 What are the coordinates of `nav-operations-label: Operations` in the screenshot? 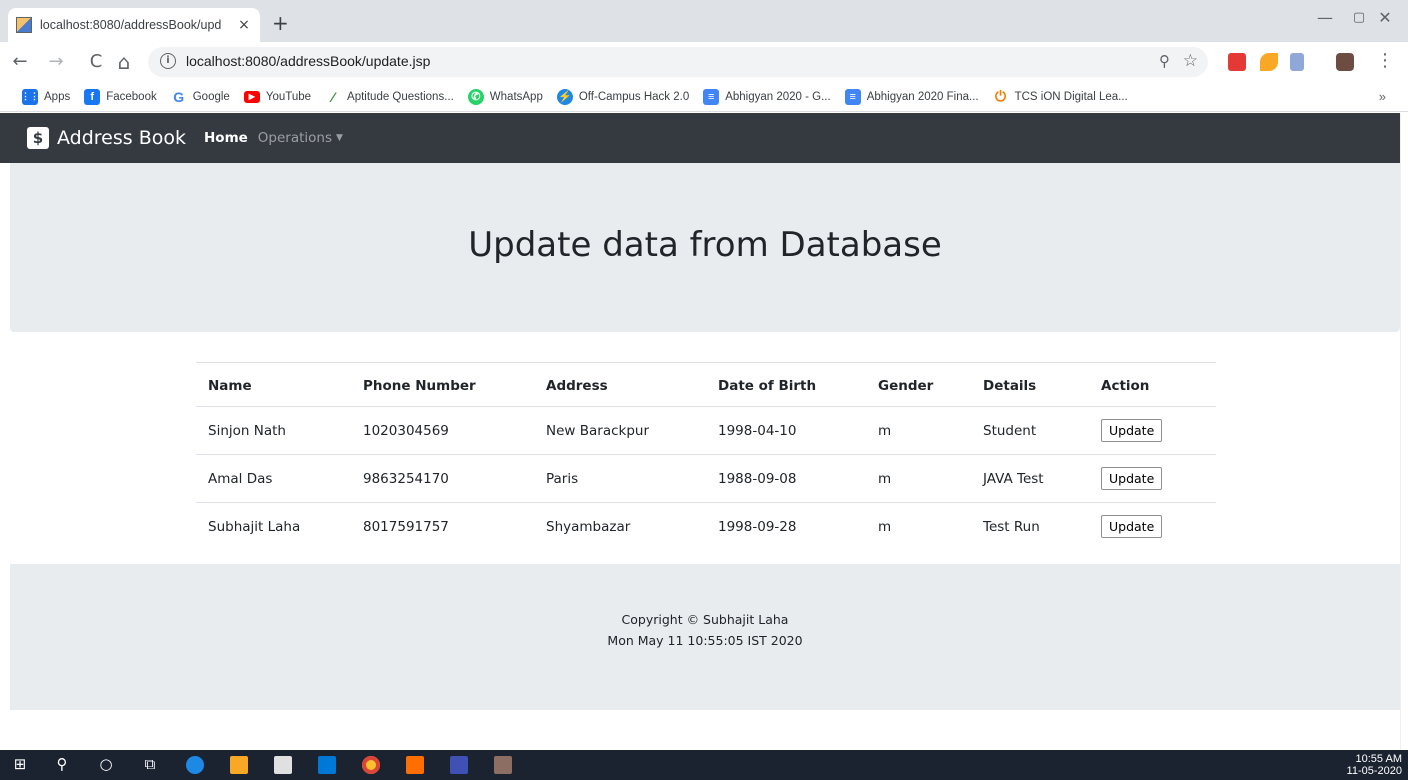 It's located at (295, 138).